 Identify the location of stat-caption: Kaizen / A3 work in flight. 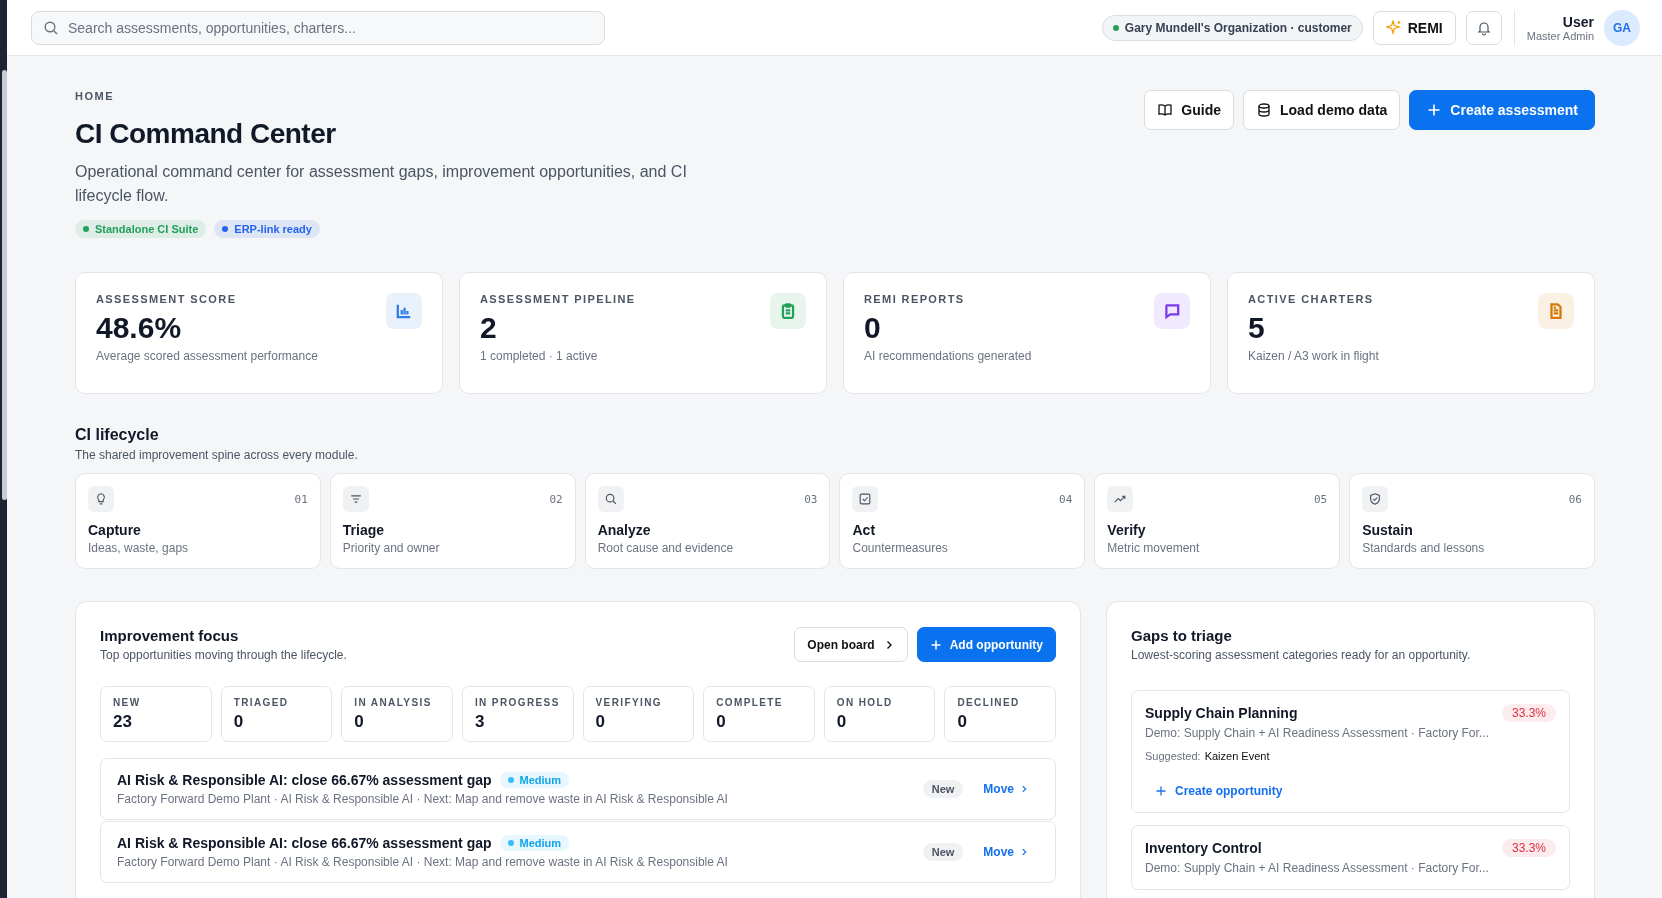
(1313, 356).